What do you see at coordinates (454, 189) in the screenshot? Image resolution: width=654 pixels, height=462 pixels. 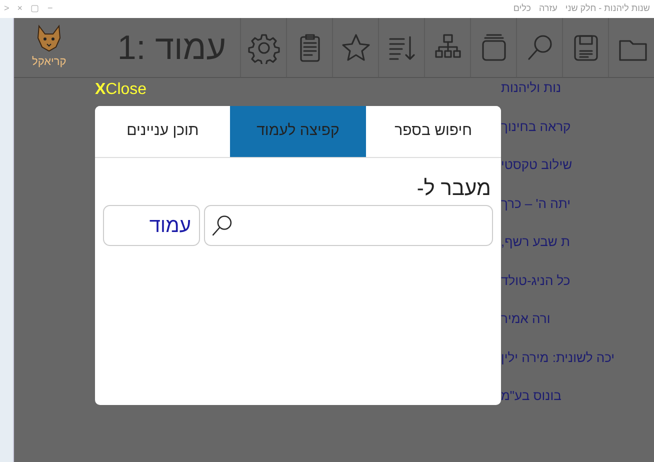 I see `dialog-heading: מעבר ל-` at bounding box center [454, 189].